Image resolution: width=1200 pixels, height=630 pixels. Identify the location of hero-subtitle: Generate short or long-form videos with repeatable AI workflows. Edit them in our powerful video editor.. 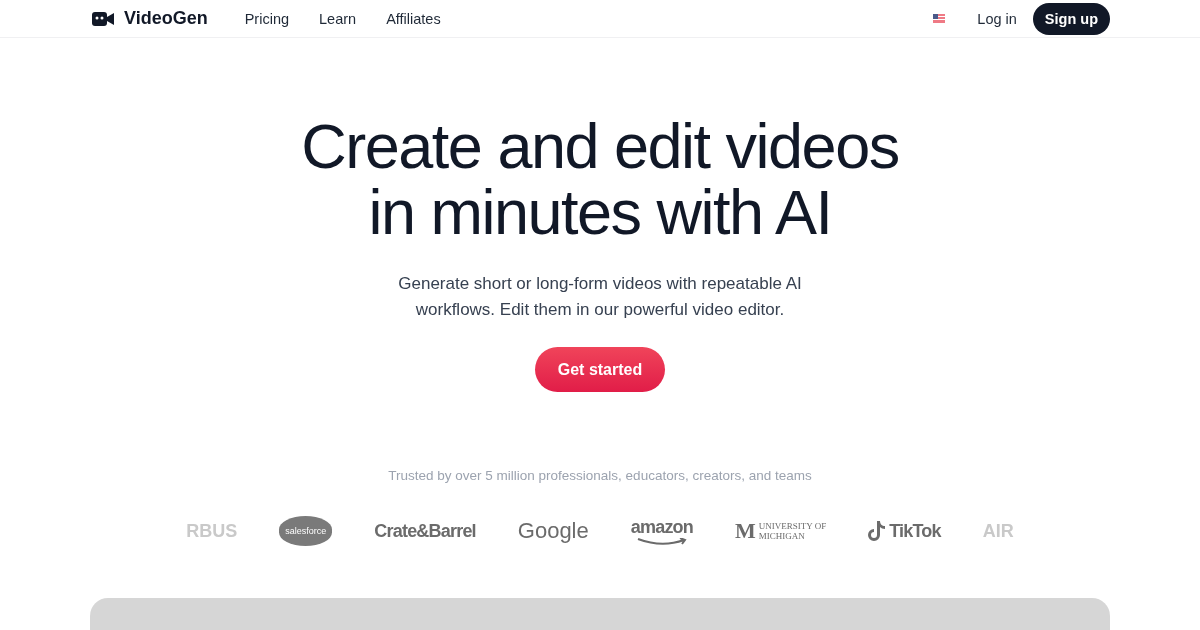
(600, 297).